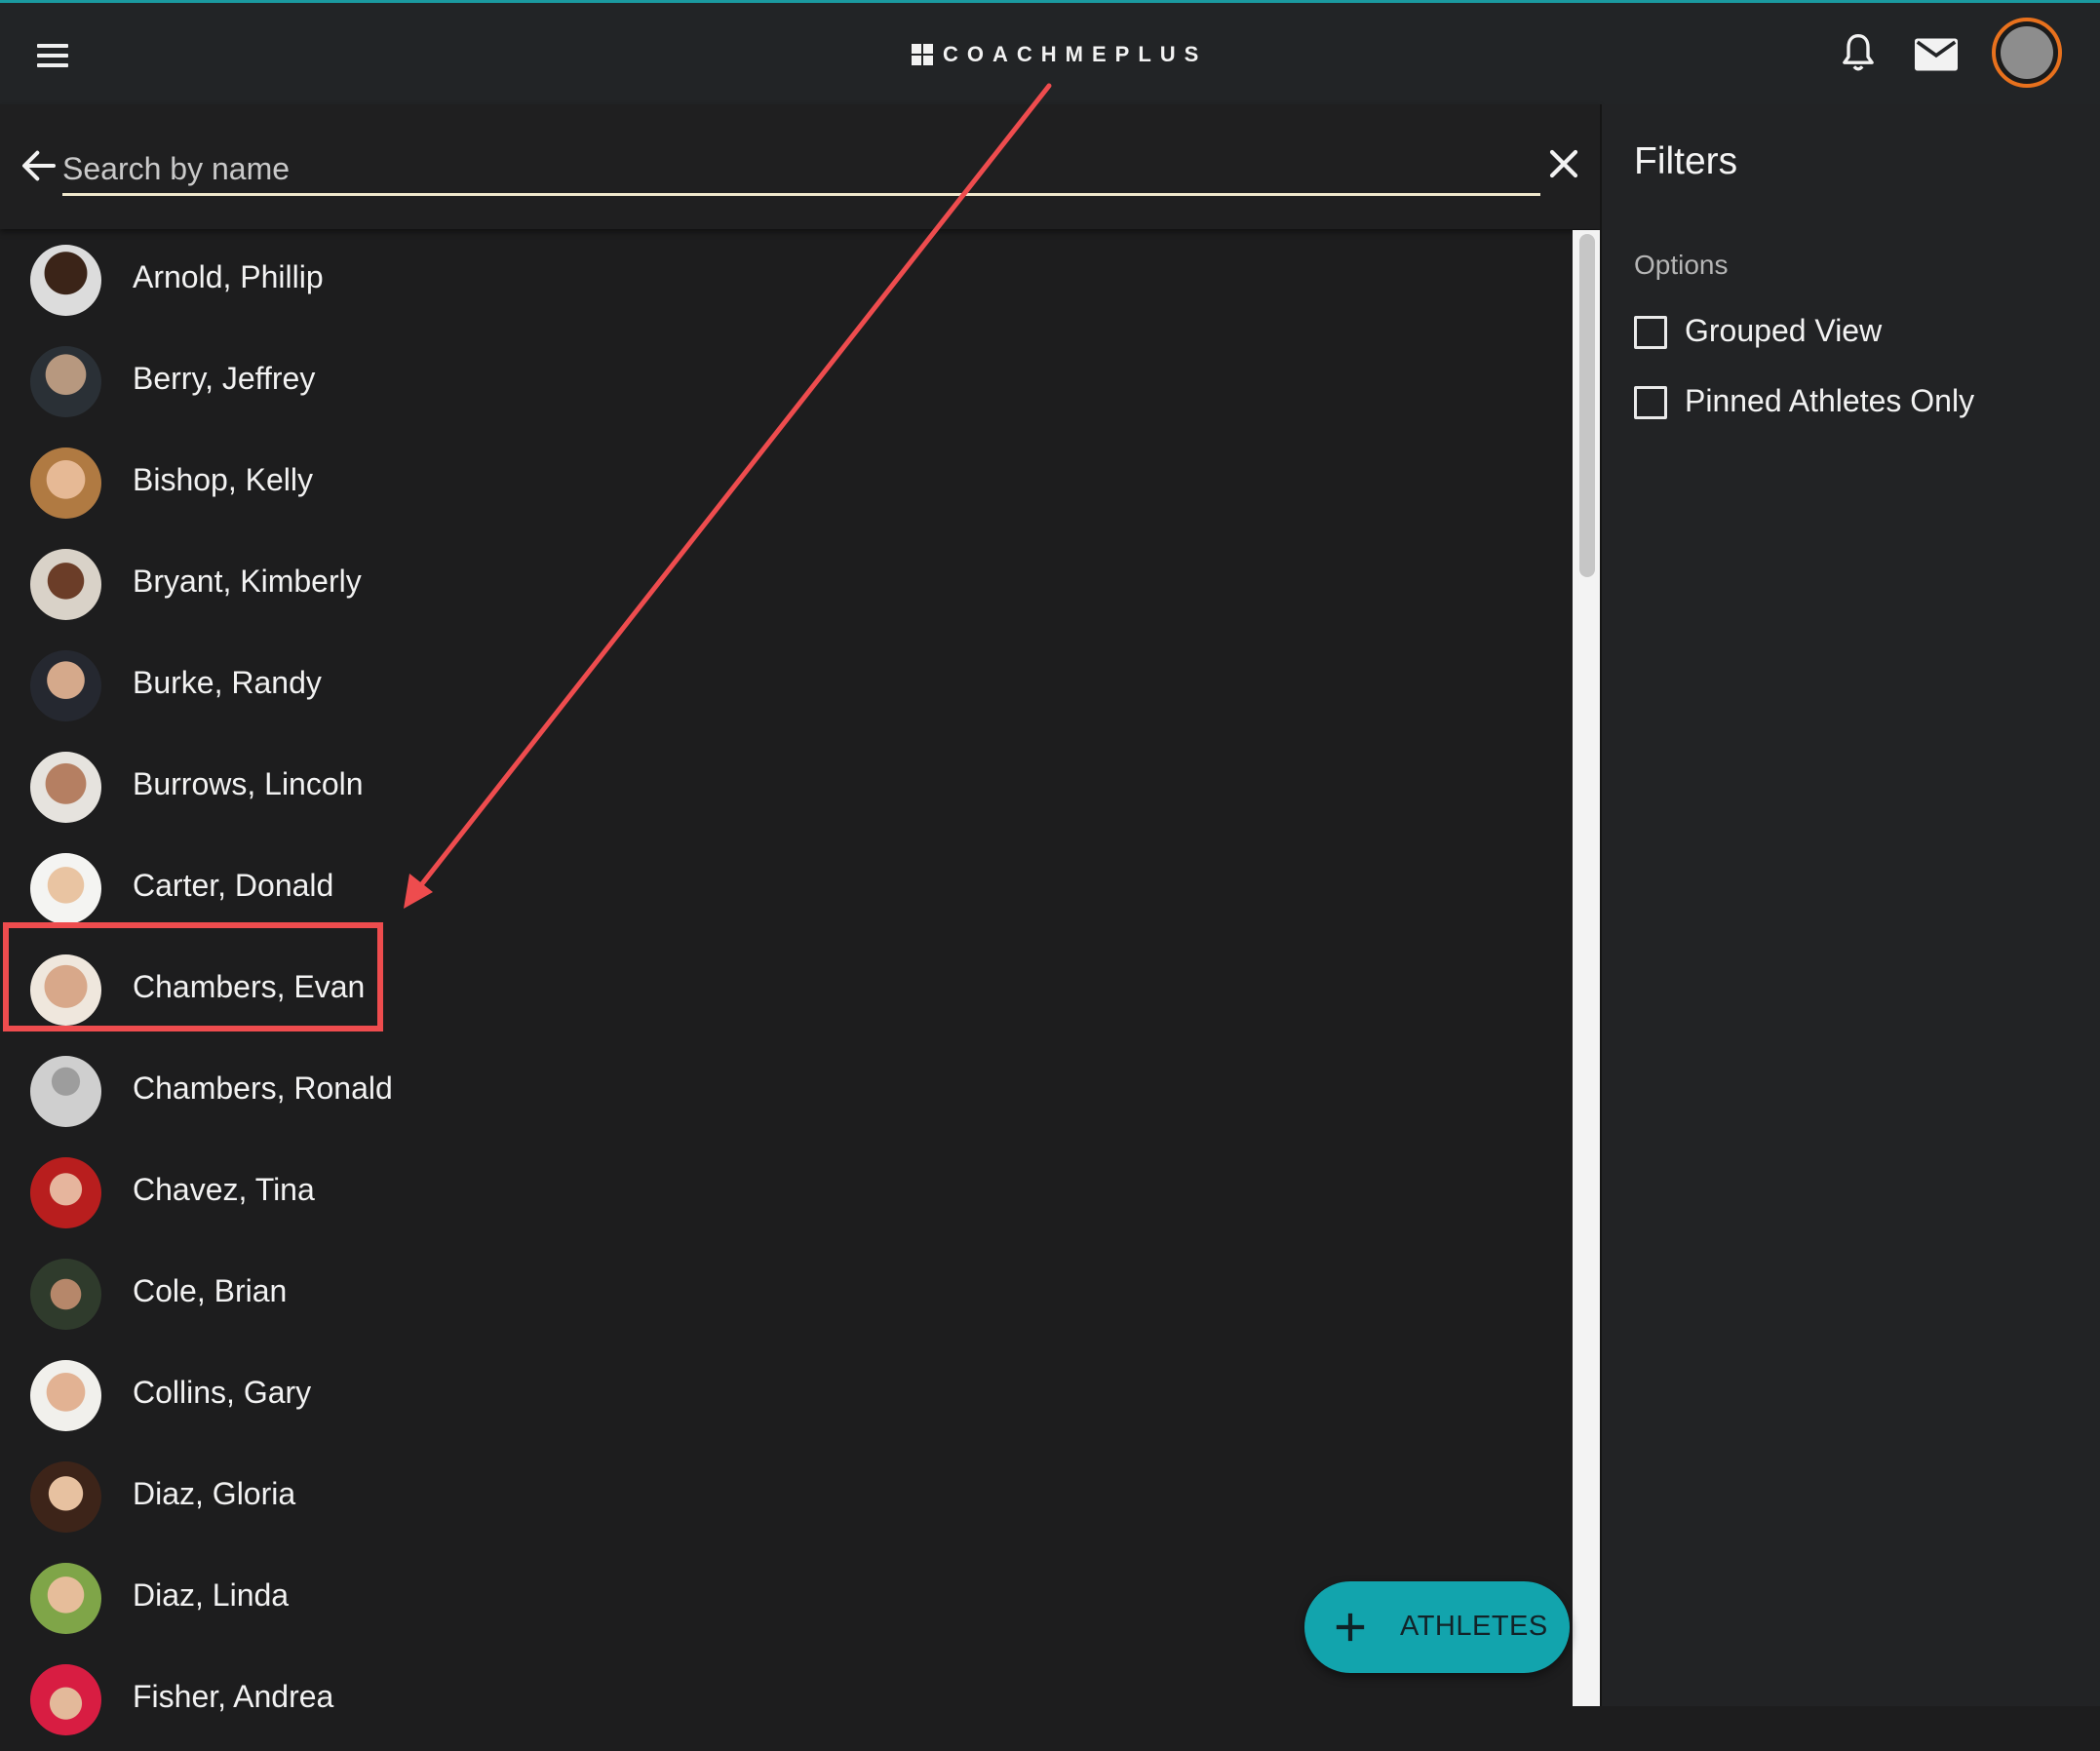 The height and width of the screenshot is (1751, 2100). Describe the element at coordinates (785, 787) in the screenshot. I see `athlete-row: Burrows, Lincoln` at that location.